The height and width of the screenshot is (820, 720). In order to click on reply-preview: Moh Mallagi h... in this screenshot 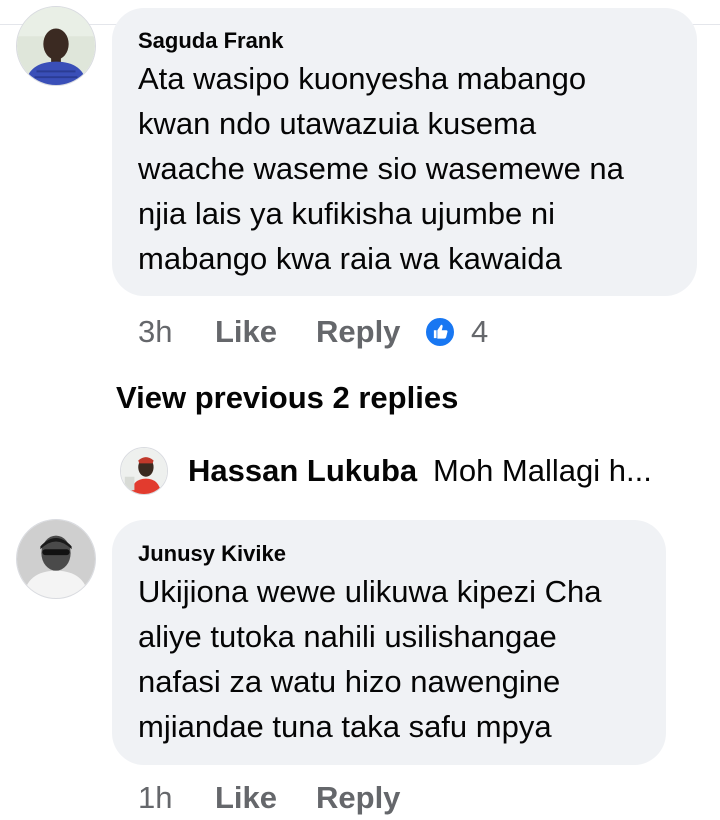, I will do `click(542, 471)`.